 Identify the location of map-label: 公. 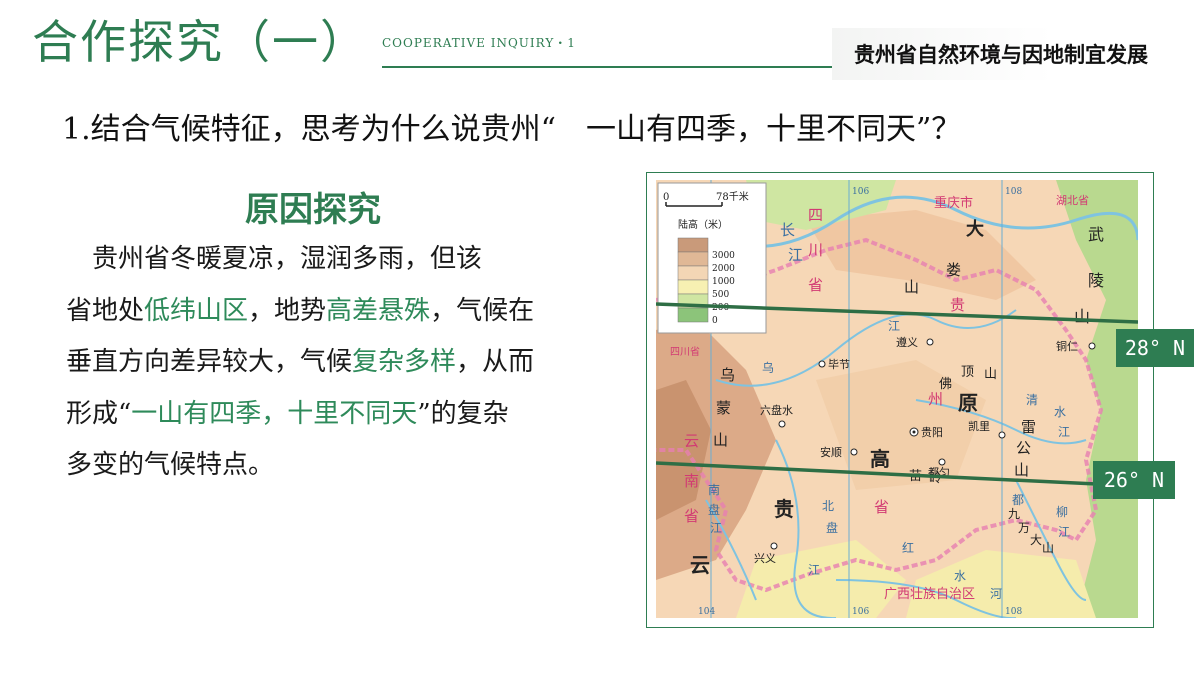
(1023, 448).